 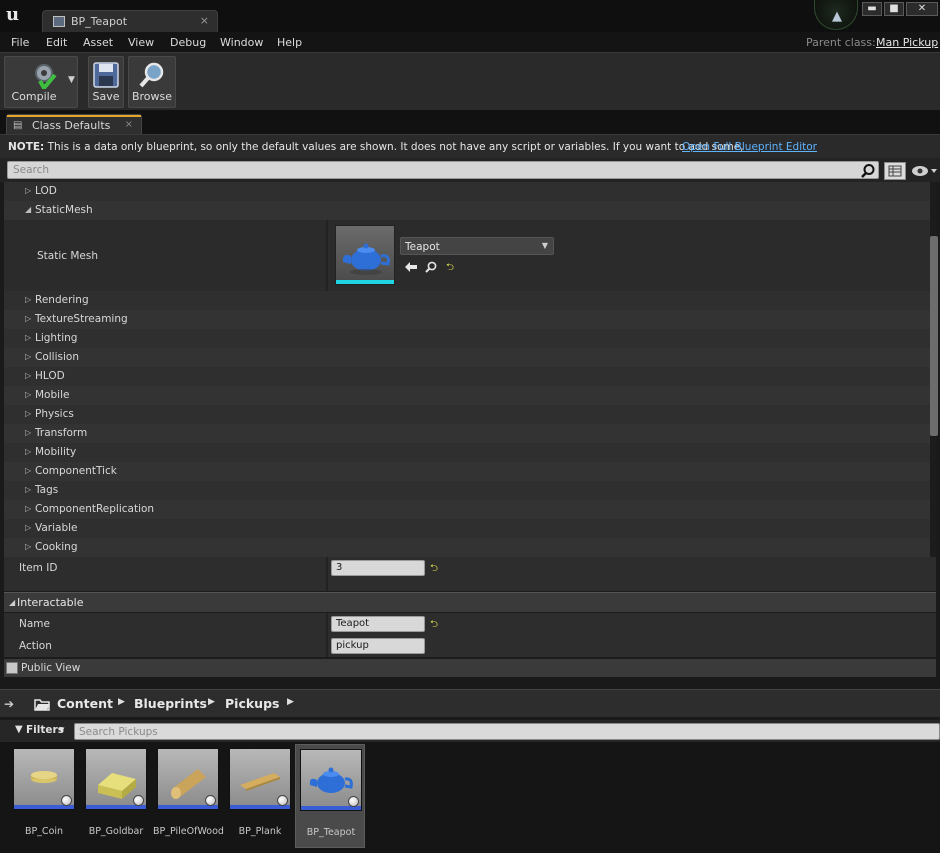 I want to click on category-collision: ▷ Collision, so click(x=467, y=357).